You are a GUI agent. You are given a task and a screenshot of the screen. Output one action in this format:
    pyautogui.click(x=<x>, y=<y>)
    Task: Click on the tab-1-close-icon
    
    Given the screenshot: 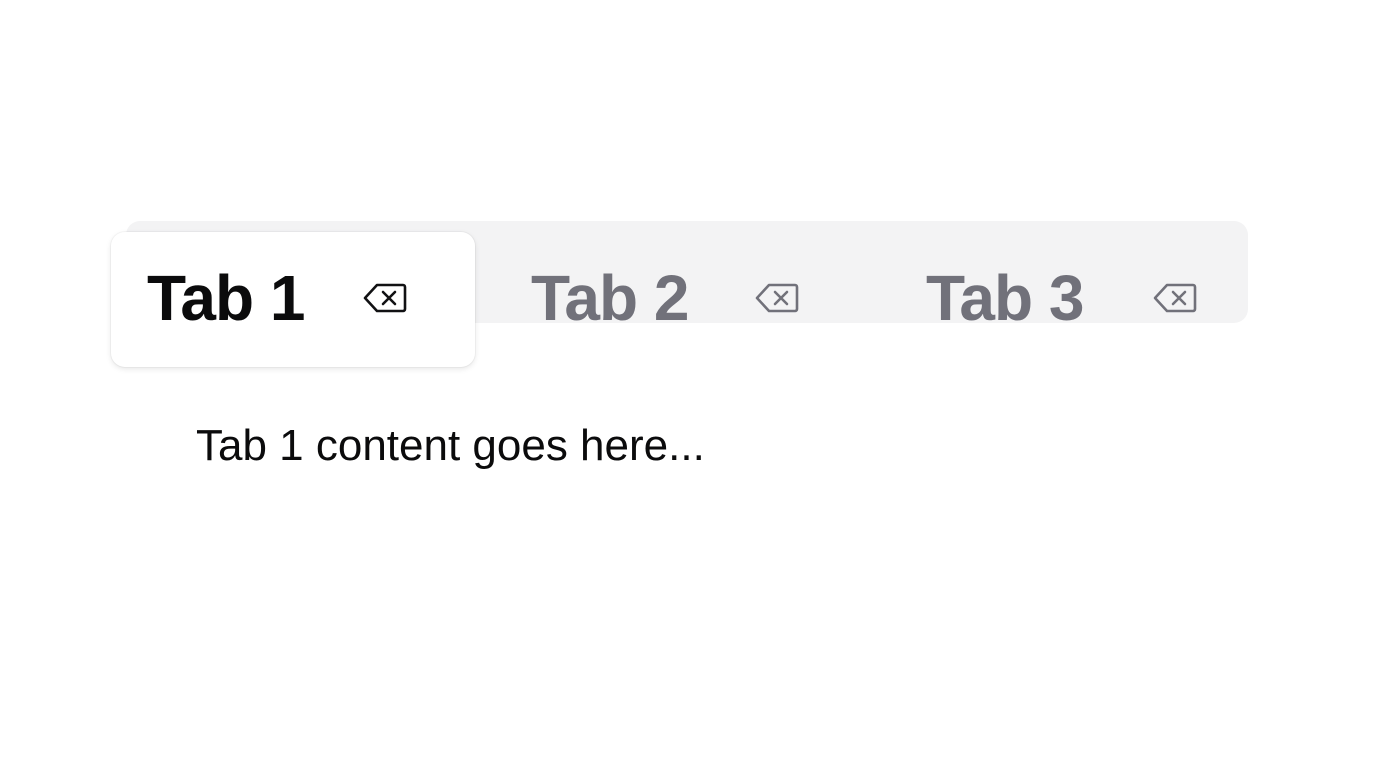 What is the action you would take?
    pyautogui.click(x=385, y=298)
    